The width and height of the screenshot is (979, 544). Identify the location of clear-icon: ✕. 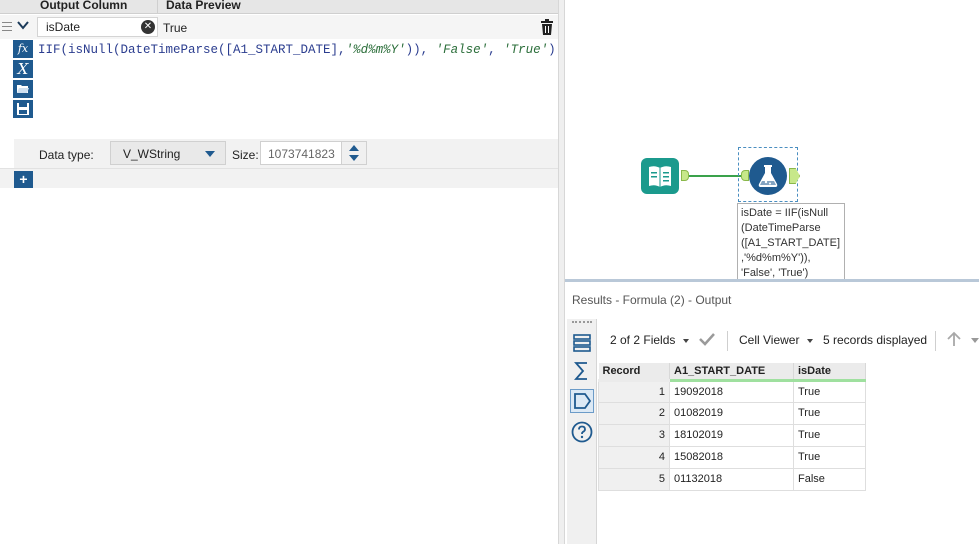
(148, 27).